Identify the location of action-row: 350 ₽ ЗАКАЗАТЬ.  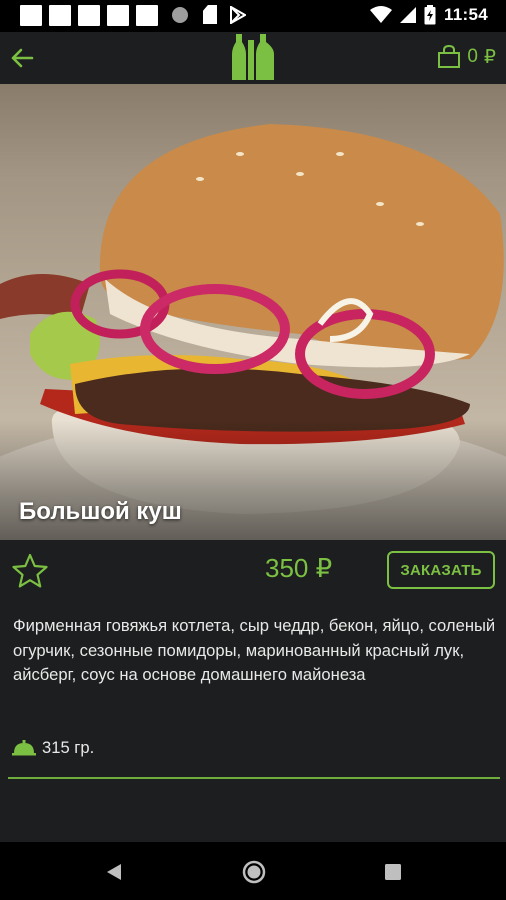
(253, 571).